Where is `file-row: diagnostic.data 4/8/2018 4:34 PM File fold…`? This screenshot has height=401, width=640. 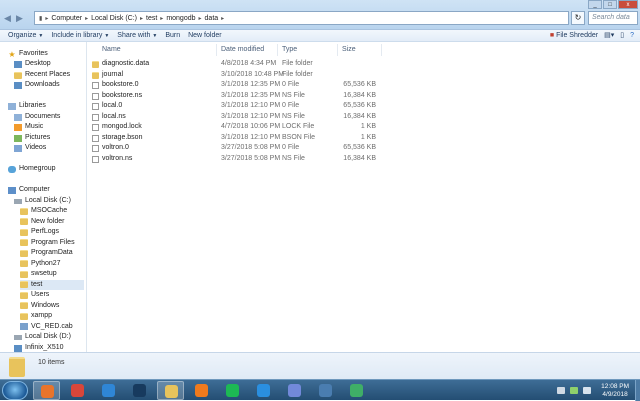
file-row: diagnostic.data 4/8/2018 4:34 PM File fold… is located at coordinates (238, 64).